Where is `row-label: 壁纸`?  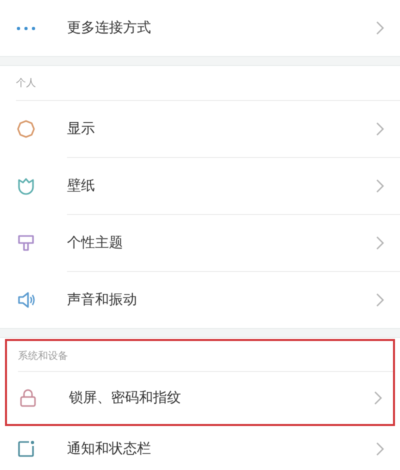 row-label: 壁纸 is located at coordinates (81, 186).